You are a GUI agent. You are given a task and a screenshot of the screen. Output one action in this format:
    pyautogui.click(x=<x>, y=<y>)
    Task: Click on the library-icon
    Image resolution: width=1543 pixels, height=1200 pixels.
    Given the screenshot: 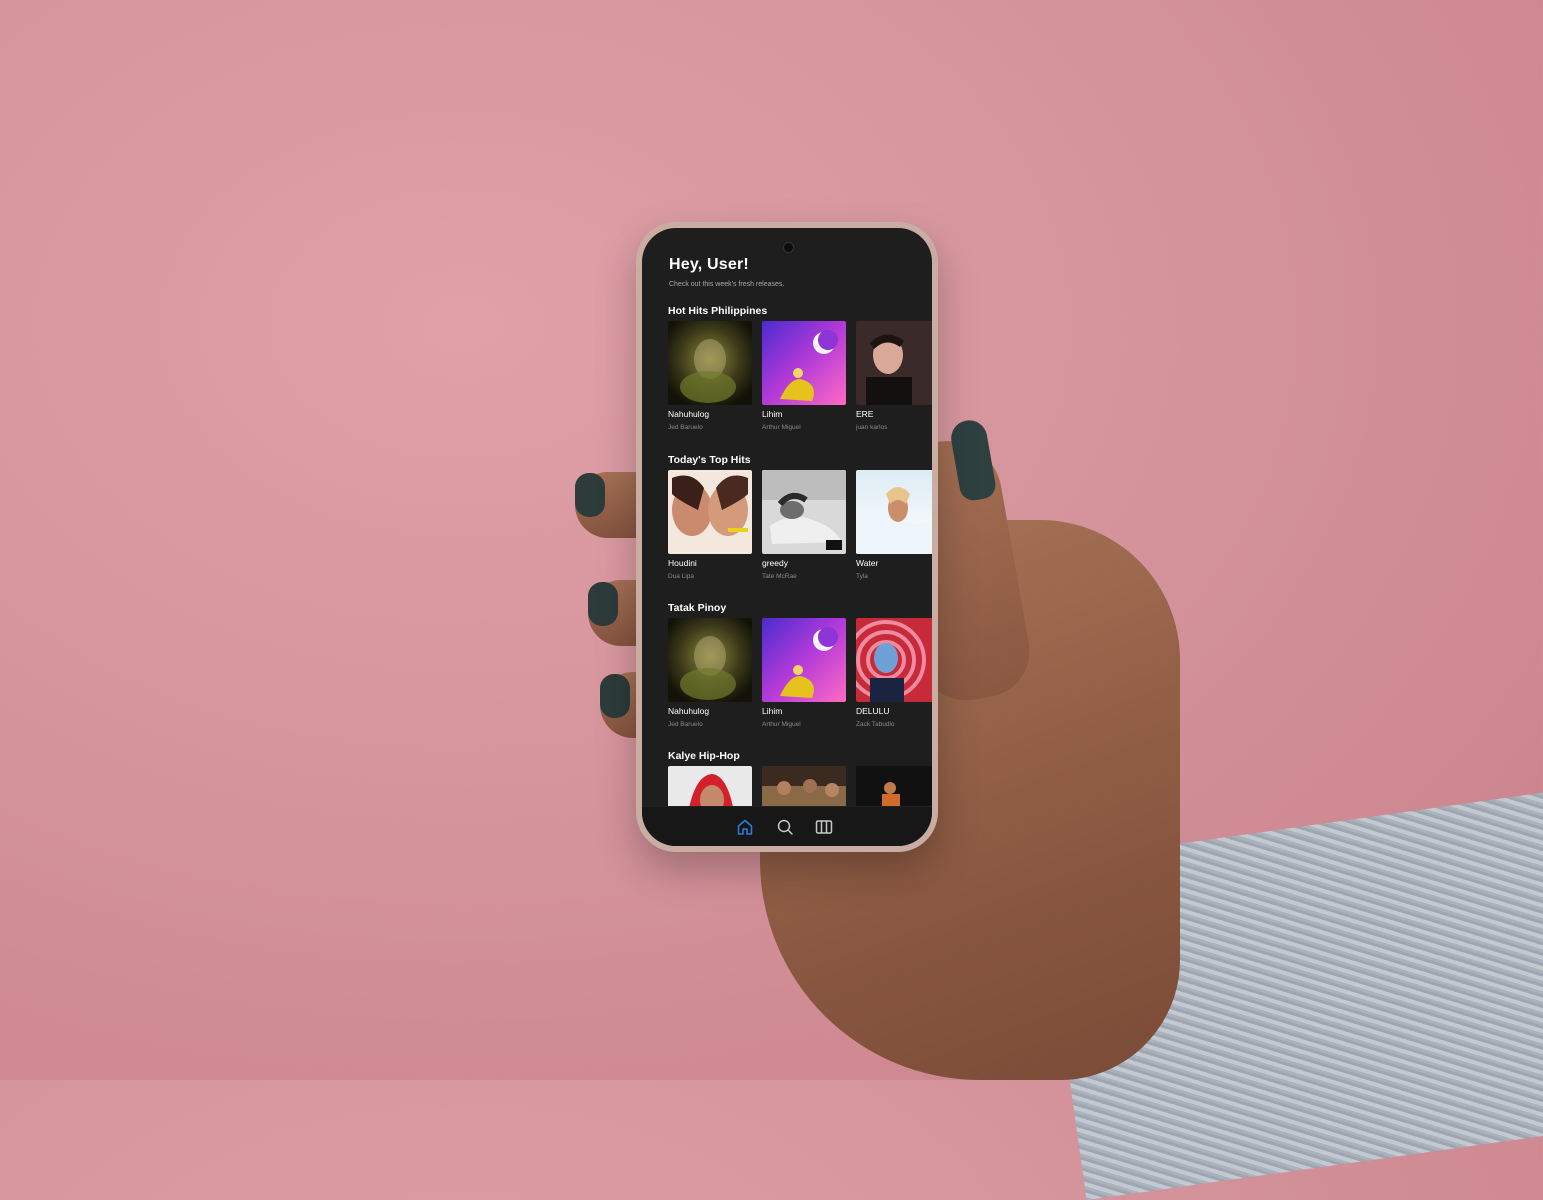 What is the action you would take?
    pyautogui.click(x=824, y=827)
    